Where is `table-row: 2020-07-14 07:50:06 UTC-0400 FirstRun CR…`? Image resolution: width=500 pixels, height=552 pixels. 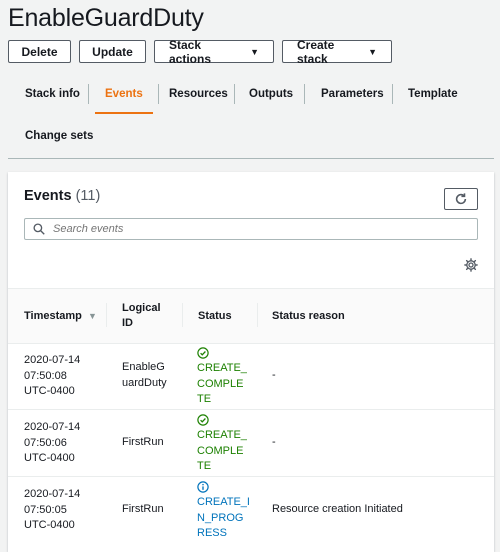
table-row: 2020-07-14 07:50:06 UTC-0400 FirstRun CR… is located at coordinates (251, 443).